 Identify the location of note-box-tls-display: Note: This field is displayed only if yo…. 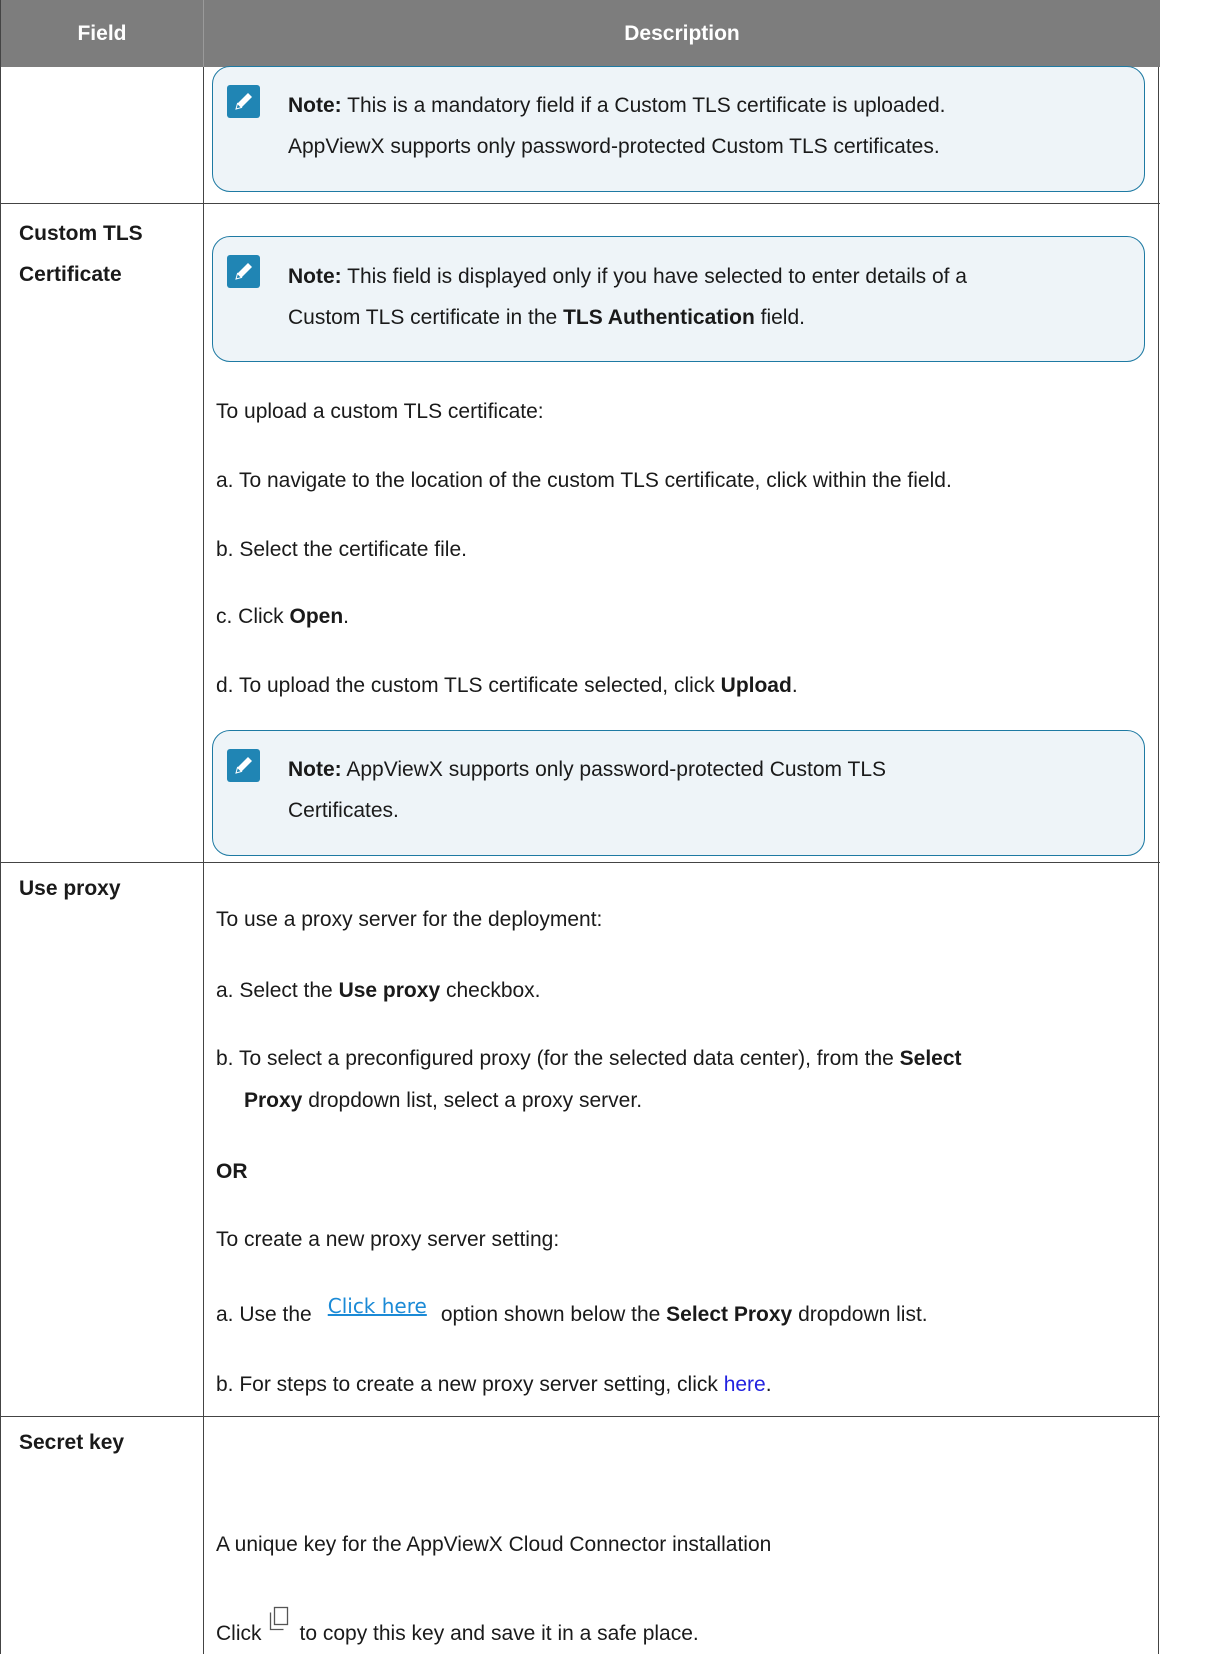
(678, 299).